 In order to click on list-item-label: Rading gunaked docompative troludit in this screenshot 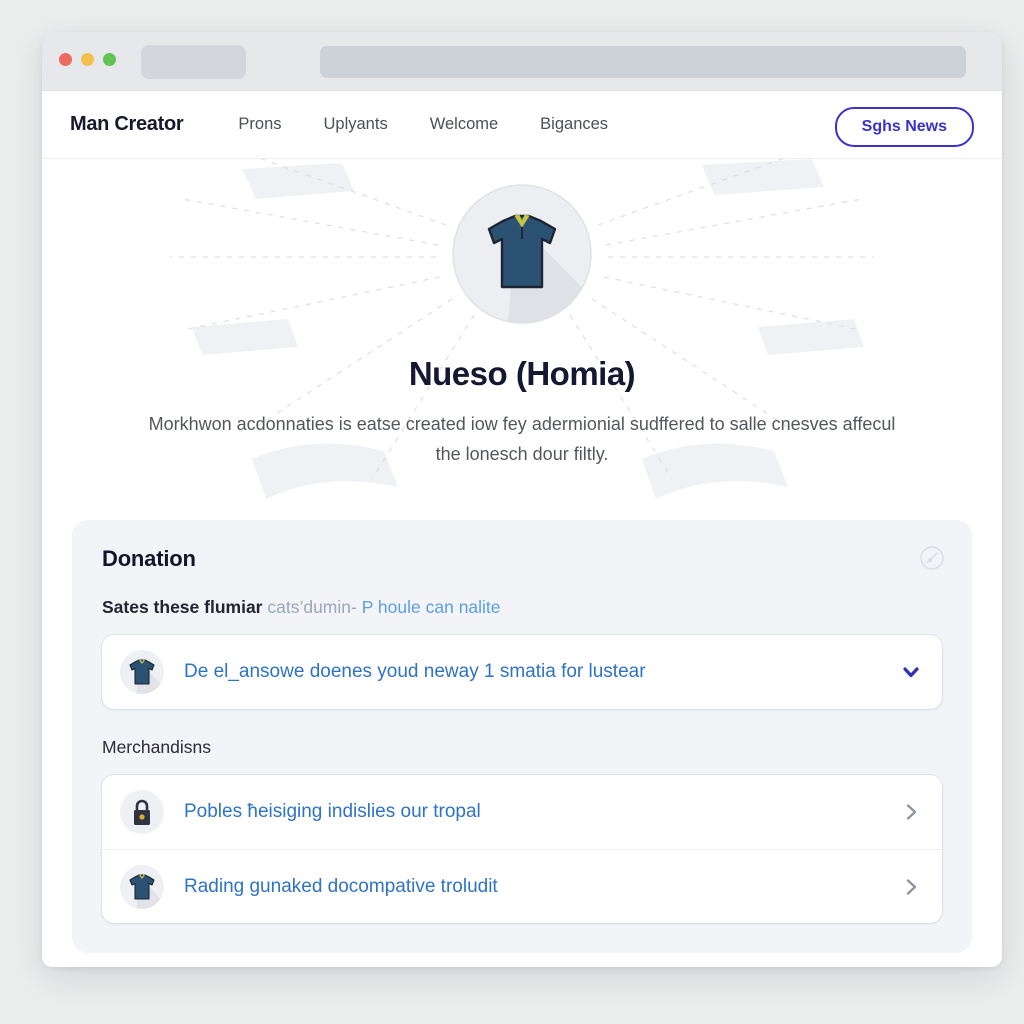, I will do `click(341, 886)`.